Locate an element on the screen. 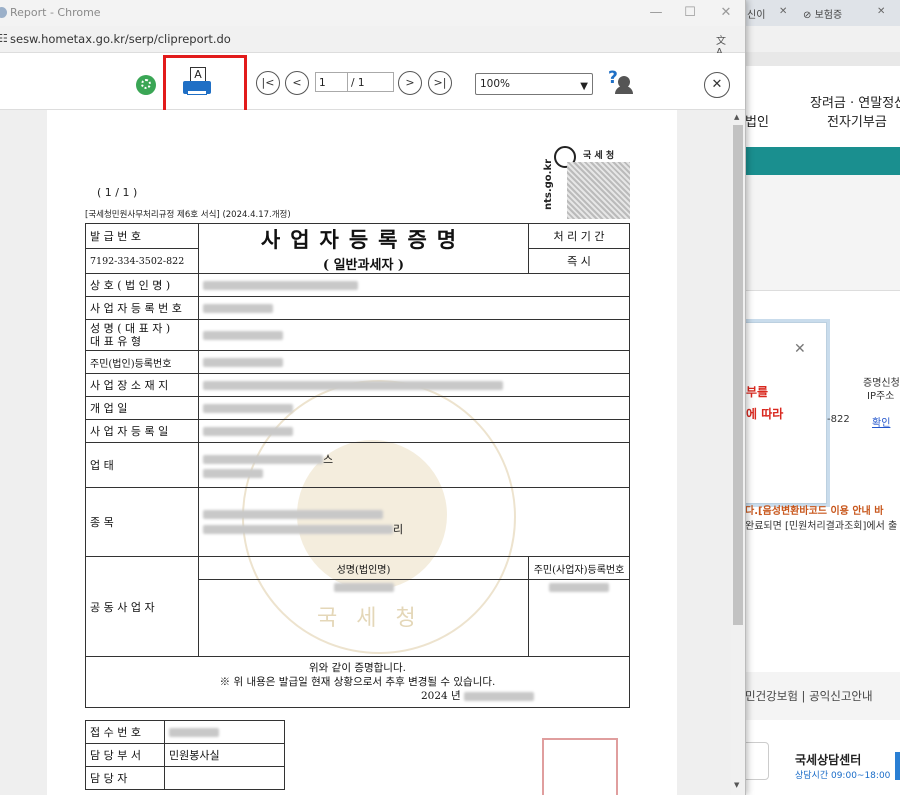  row-label-resident-no: 주민(법인)등록번호 is located at coordinates (142, 362).